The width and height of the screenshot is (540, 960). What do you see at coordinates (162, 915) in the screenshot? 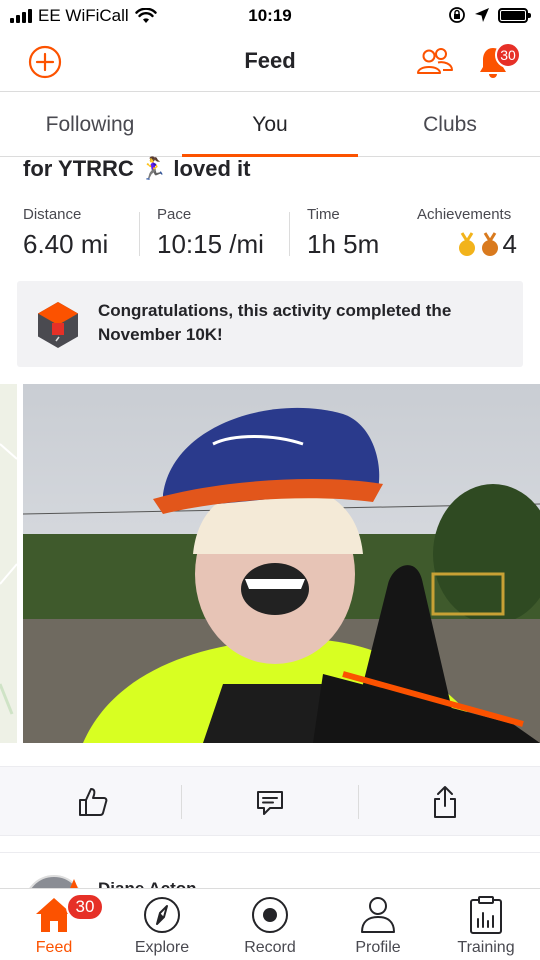
I see `compass-icon` at bounding box center [162, 915].